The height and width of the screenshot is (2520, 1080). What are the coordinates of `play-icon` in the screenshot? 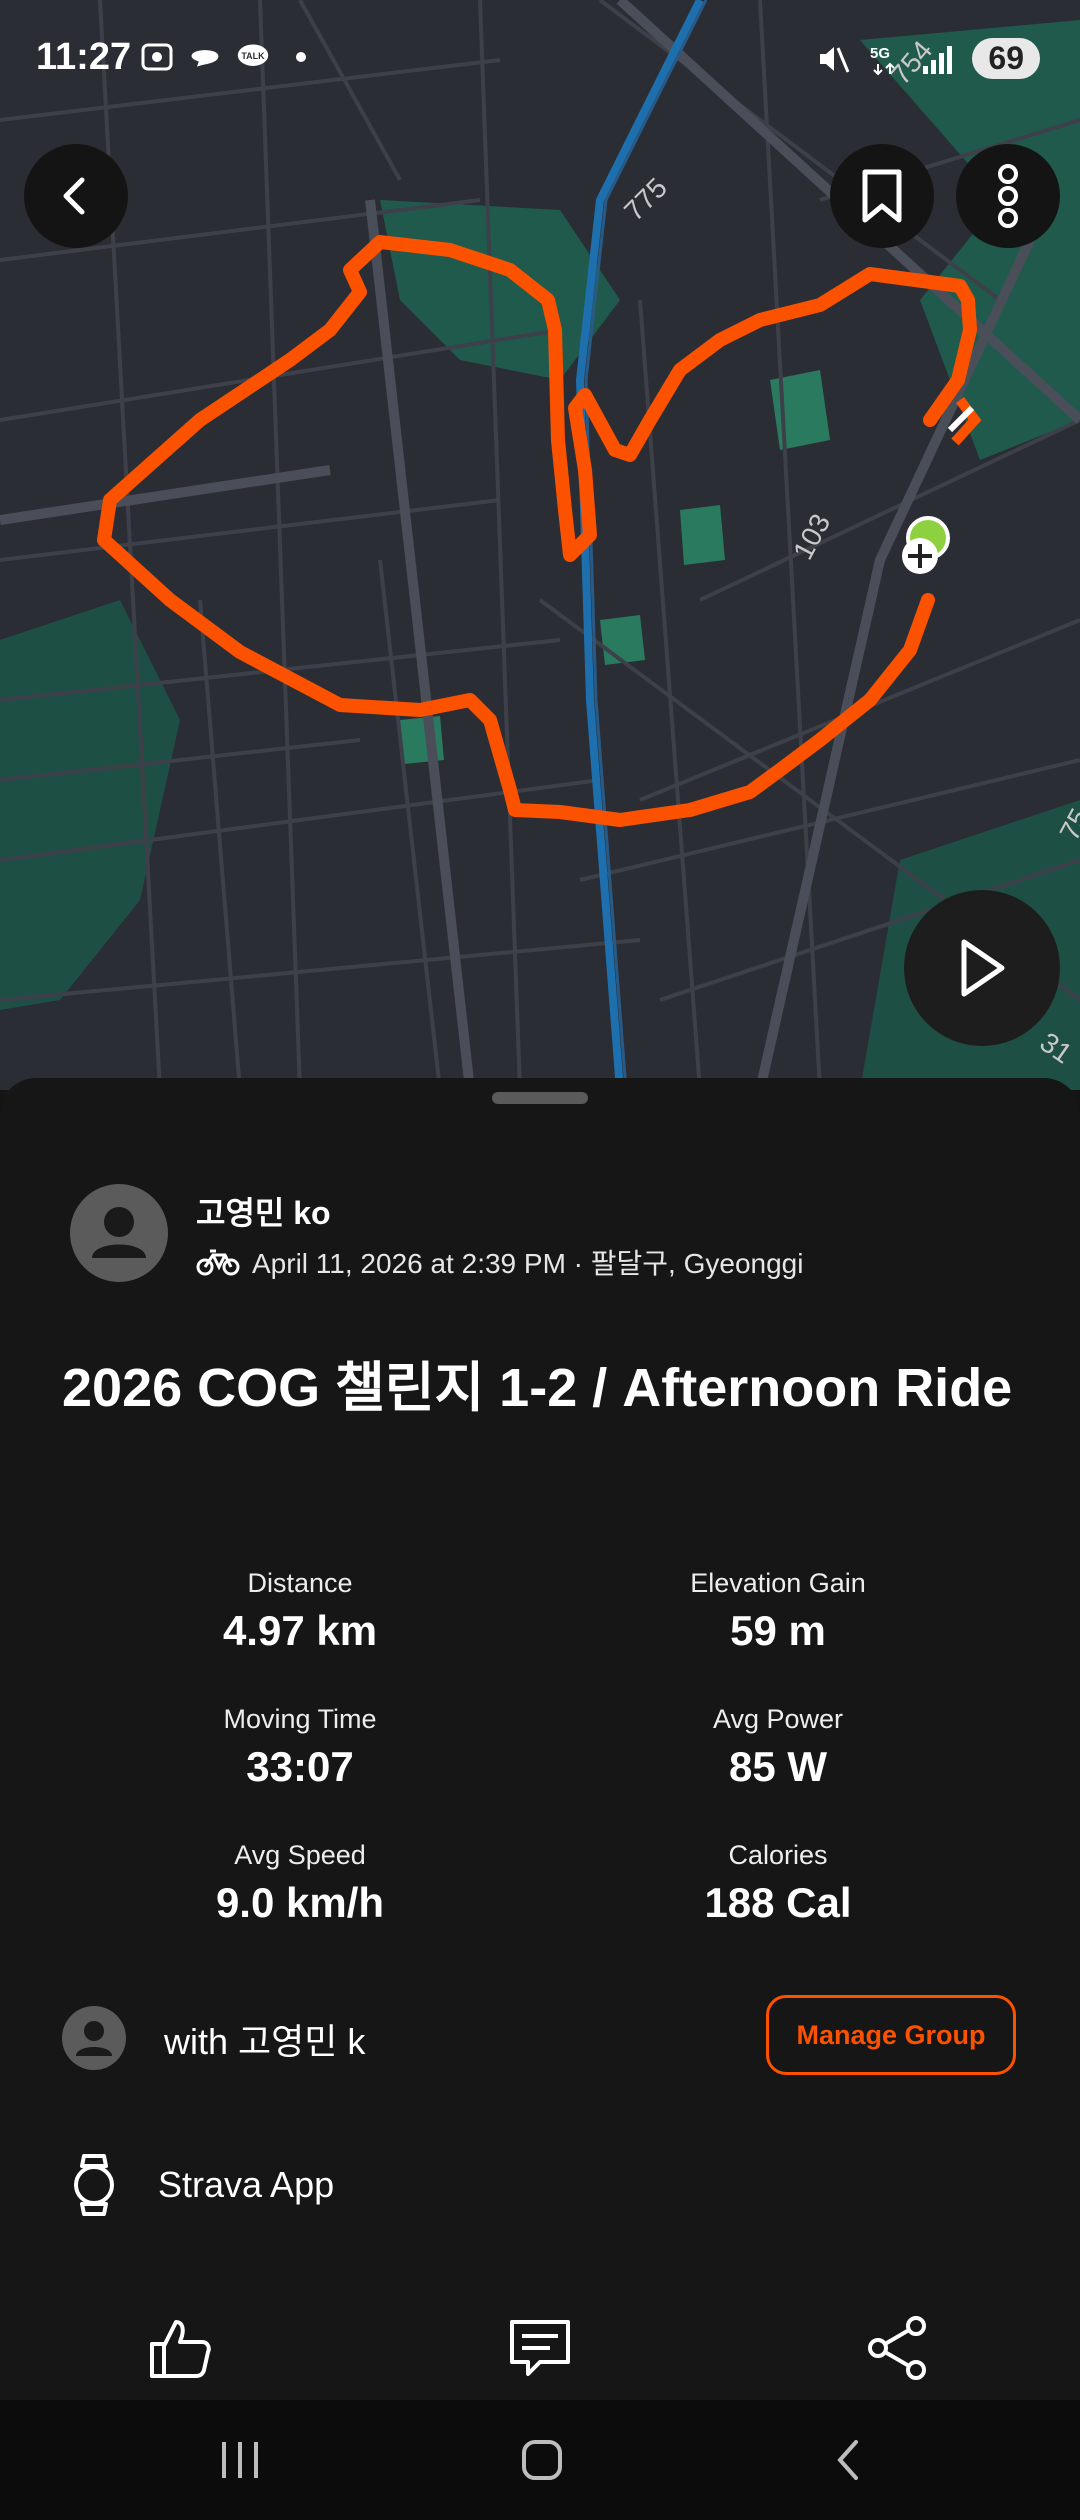 It's located at (983, 968).